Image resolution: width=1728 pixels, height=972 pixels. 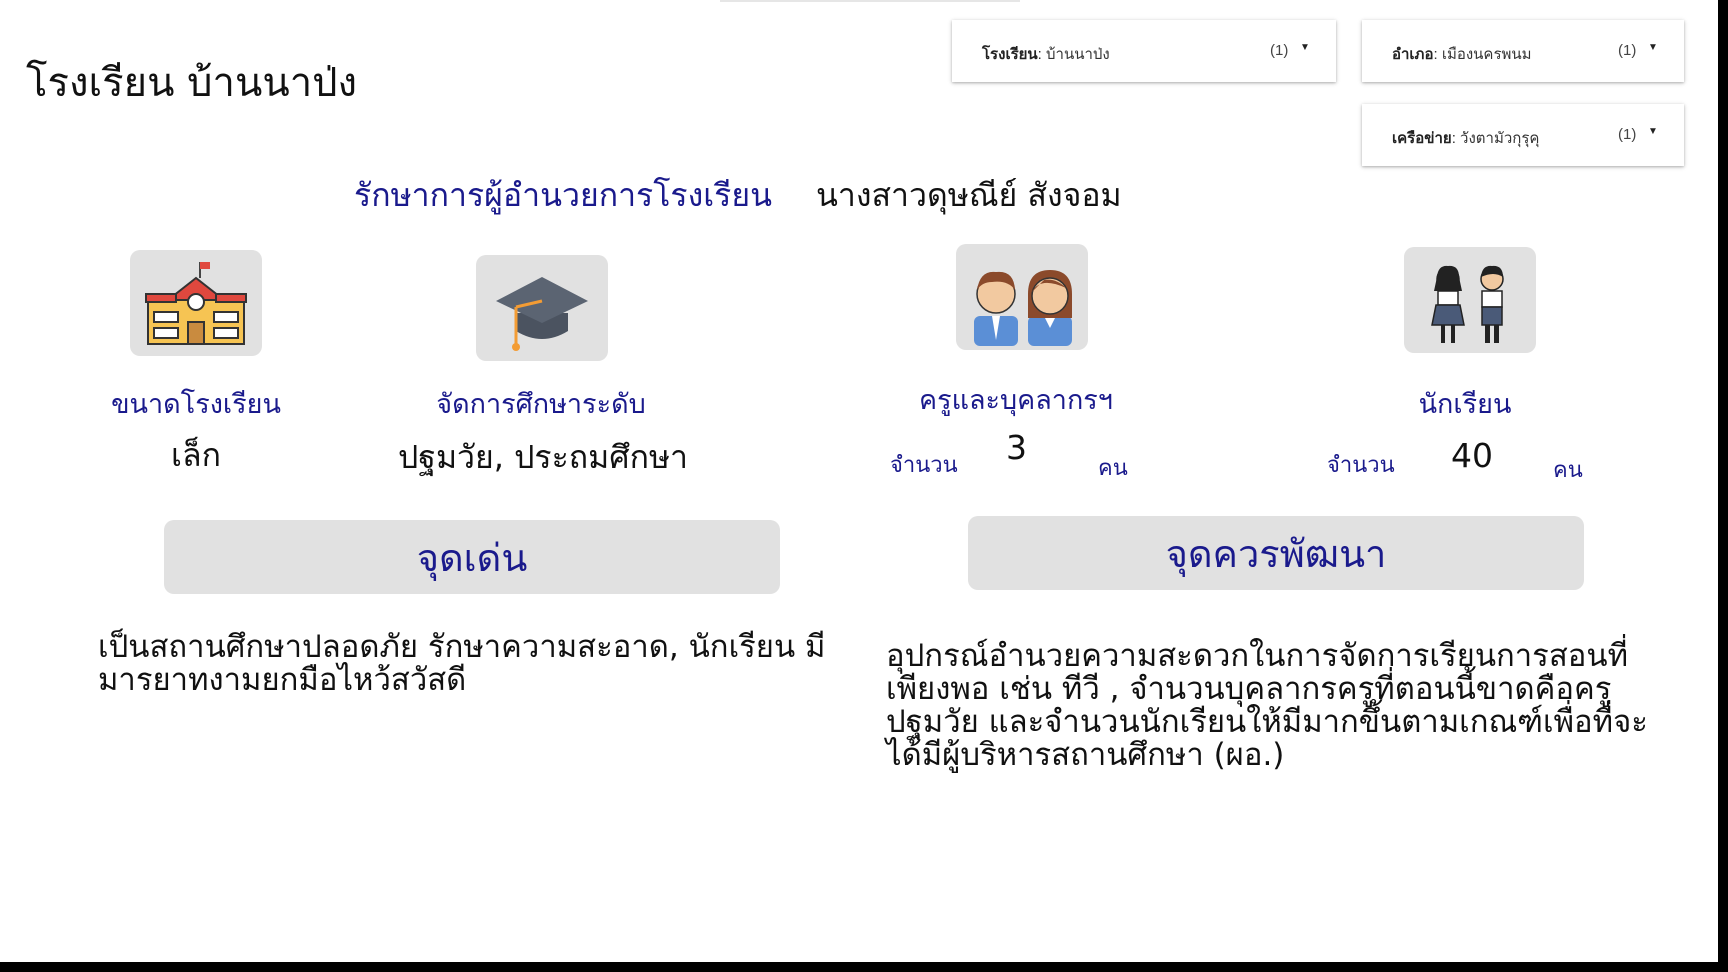 I want to click on page-title: โรงเรียน บ้านนาป่ง, so click(x=192, y=83).